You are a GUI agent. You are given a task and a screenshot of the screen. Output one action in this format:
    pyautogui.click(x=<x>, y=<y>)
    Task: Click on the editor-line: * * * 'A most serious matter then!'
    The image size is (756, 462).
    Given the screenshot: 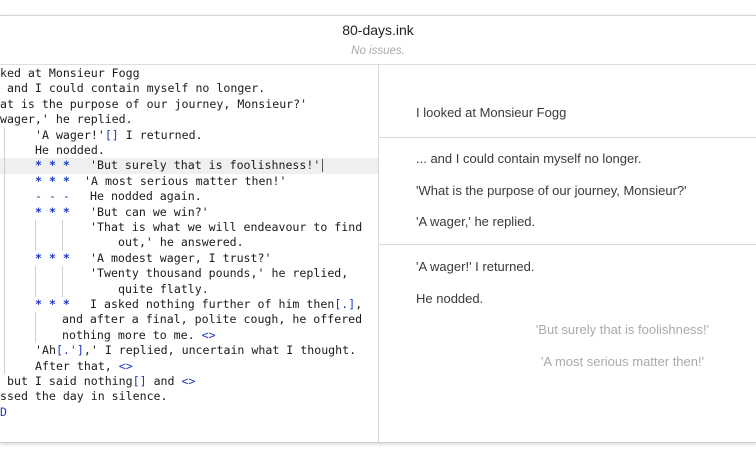 What is the action you would take?
    pyautogui.click(x=189, y=181)
    